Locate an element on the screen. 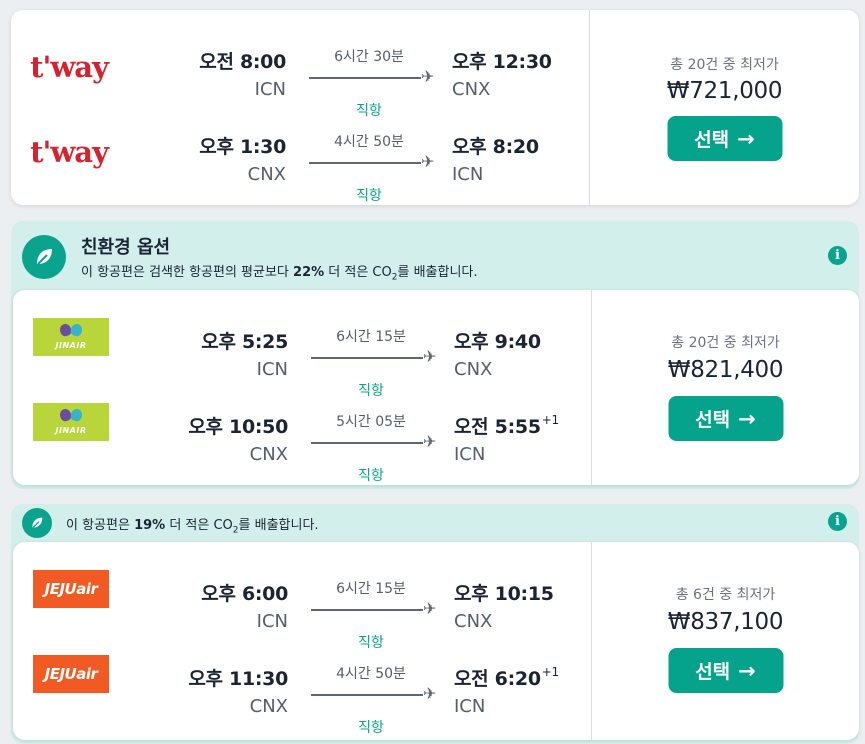  flight-duration: 6시간 30분 is located at coordinates (369, 57).